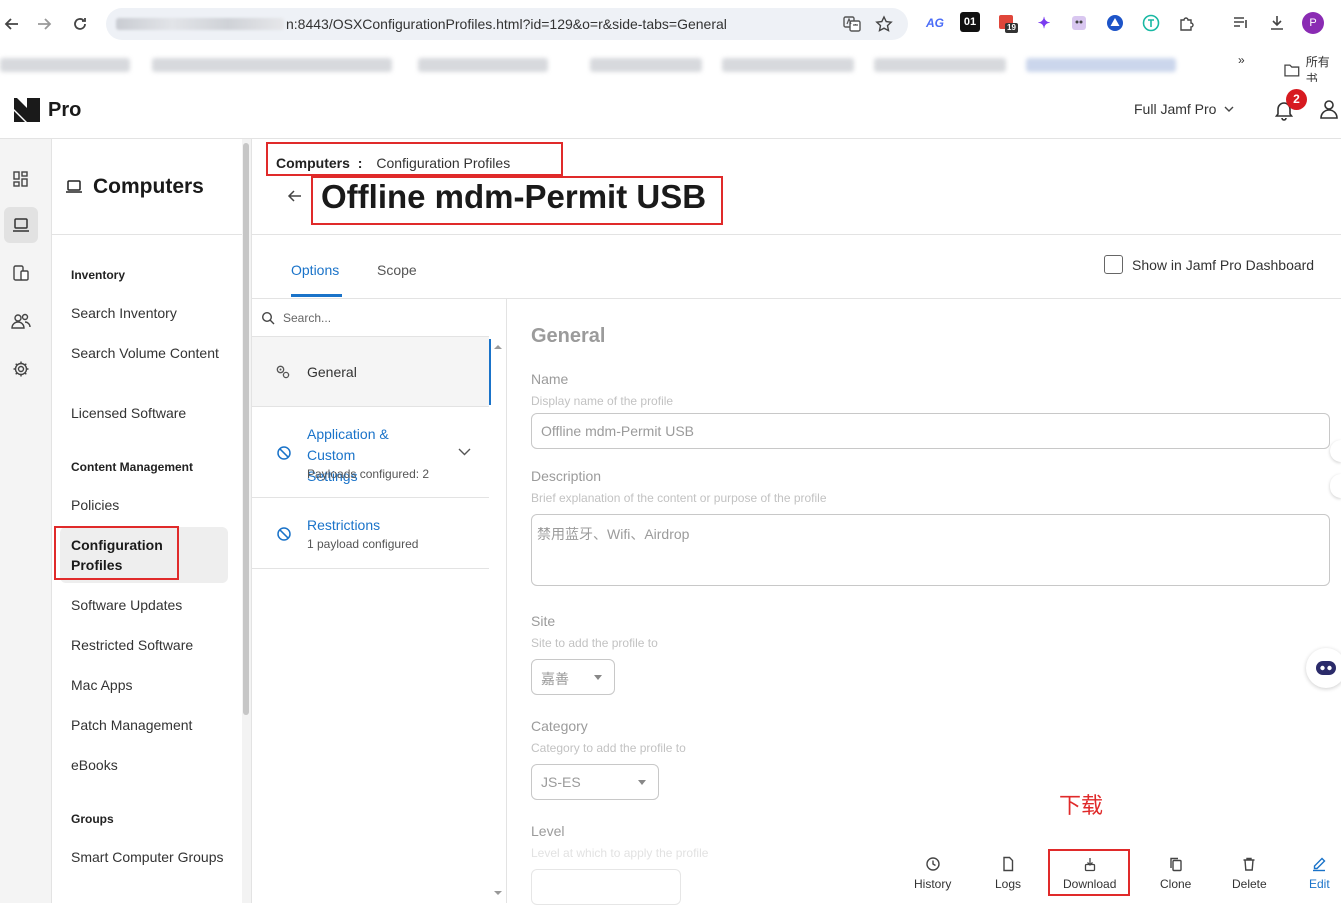  I want to click on download-tray-icon, so click(1277, 23).